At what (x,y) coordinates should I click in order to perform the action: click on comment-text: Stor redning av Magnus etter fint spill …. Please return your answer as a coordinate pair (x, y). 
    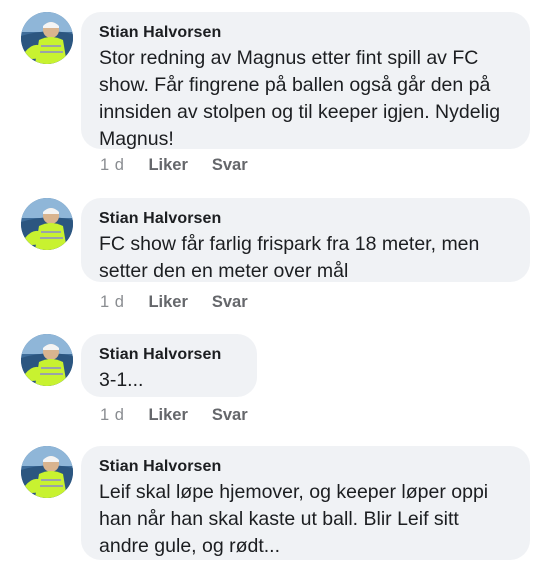
    Looking at the image, I should click on (300, 98).